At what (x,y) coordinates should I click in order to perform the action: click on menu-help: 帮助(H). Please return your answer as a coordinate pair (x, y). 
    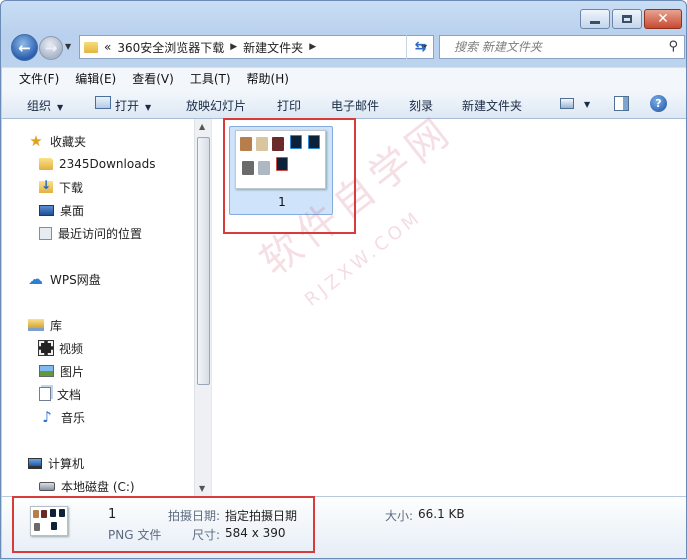
    Looking at the image, I should click on (268, 78).